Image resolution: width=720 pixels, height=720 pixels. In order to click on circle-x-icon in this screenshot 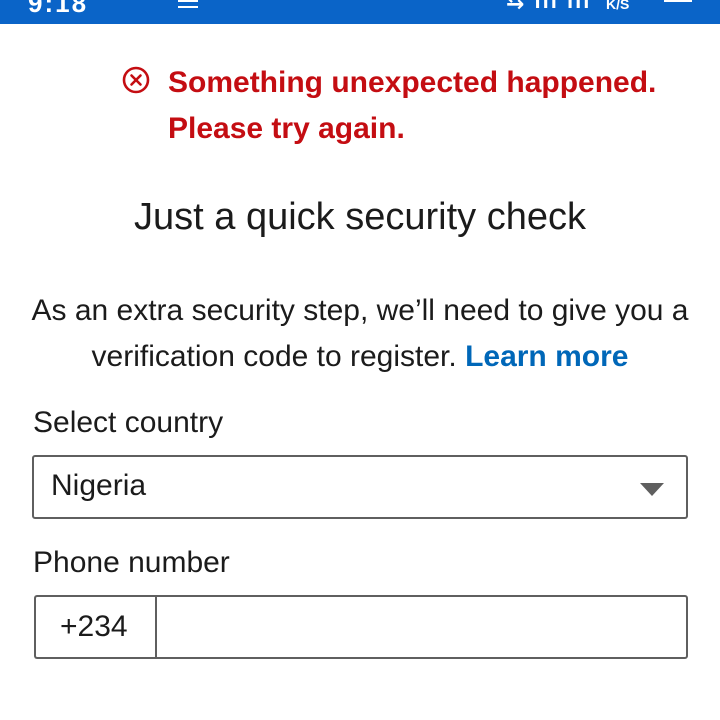, I will do `click(136, 80)`.